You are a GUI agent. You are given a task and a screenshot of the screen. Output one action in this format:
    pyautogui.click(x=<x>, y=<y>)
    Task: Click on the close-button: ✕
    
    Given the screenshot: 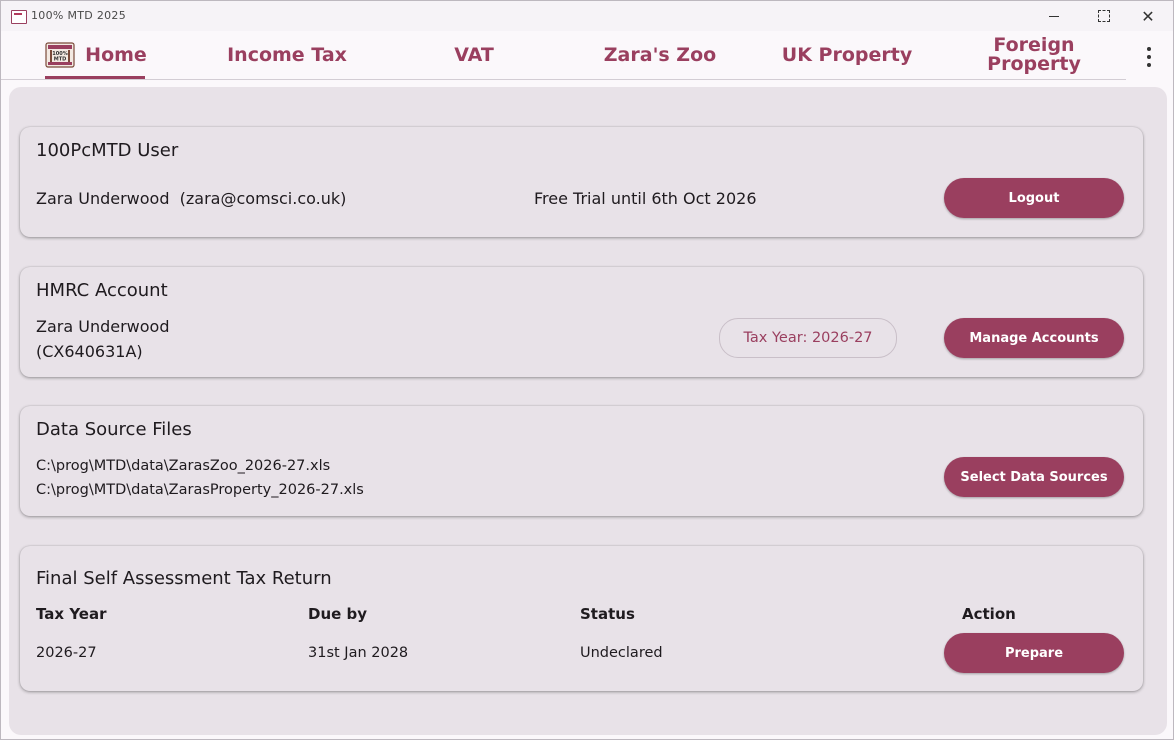 What is the action you would take?
    pyautogui.click(x=1148, y=16)
    